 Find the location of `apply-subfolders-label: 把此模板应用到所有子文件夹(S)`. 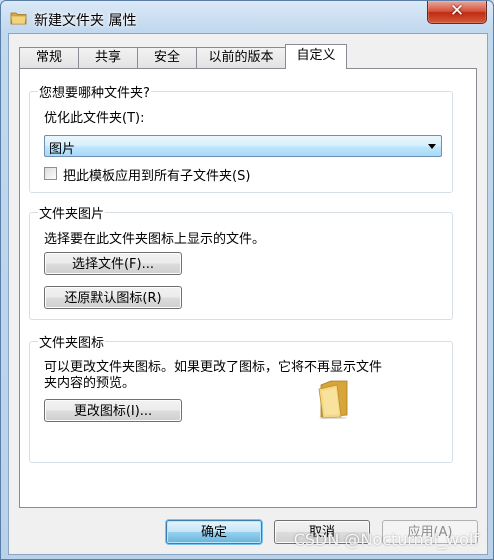

apply-subfolders-label: 把此模板应用到所有子文件夹(S) is located at coordinates (156, 174).